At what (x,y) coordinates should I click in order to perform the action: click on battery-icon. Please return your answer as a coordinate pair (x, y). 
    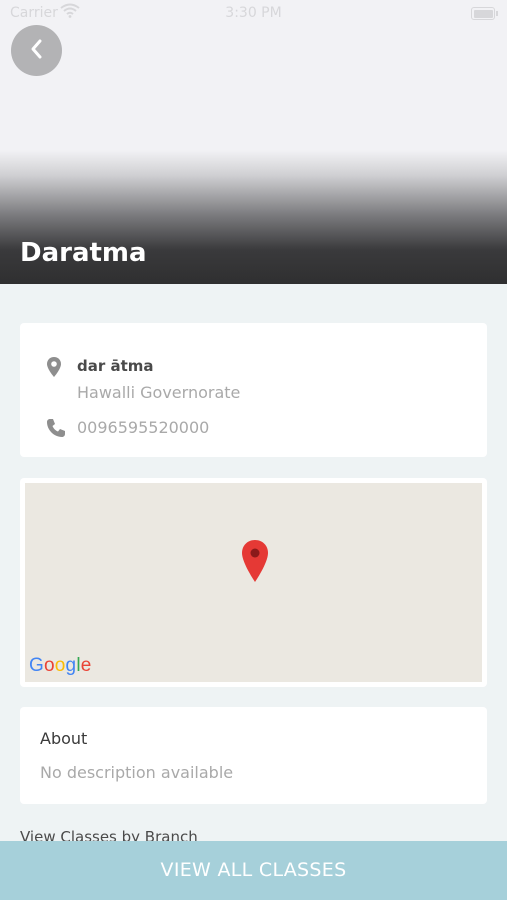
    Looking at the image, I should click on (484, 13).